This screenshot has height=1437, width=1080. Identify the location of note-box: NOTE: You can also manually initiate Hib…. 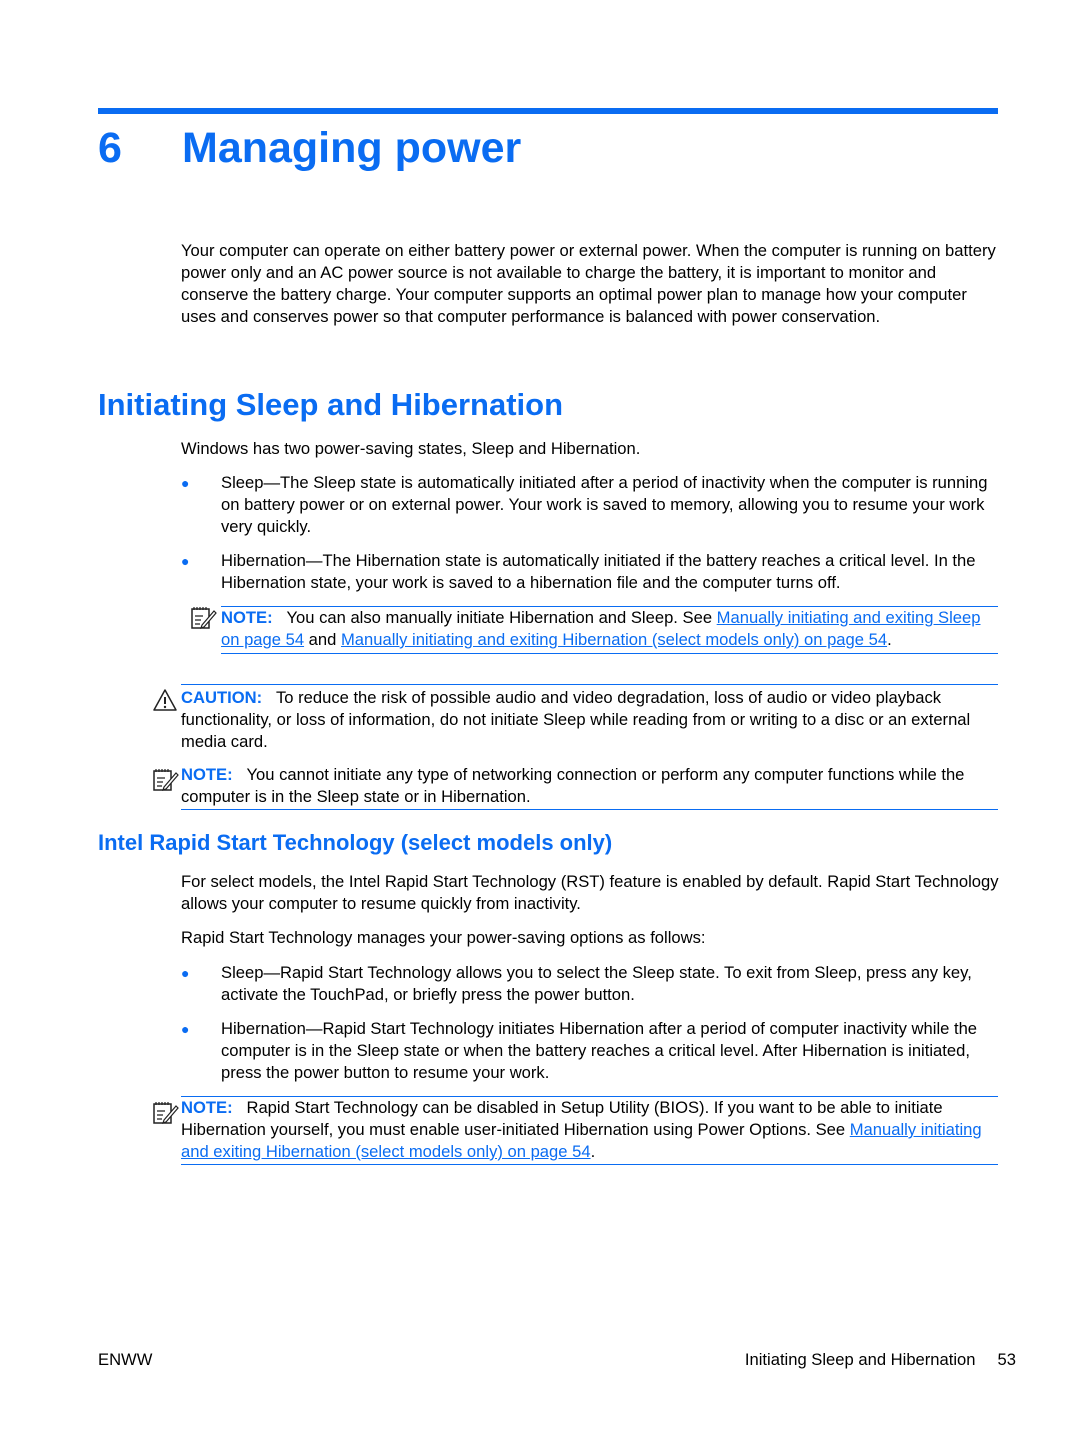
(609, 630).